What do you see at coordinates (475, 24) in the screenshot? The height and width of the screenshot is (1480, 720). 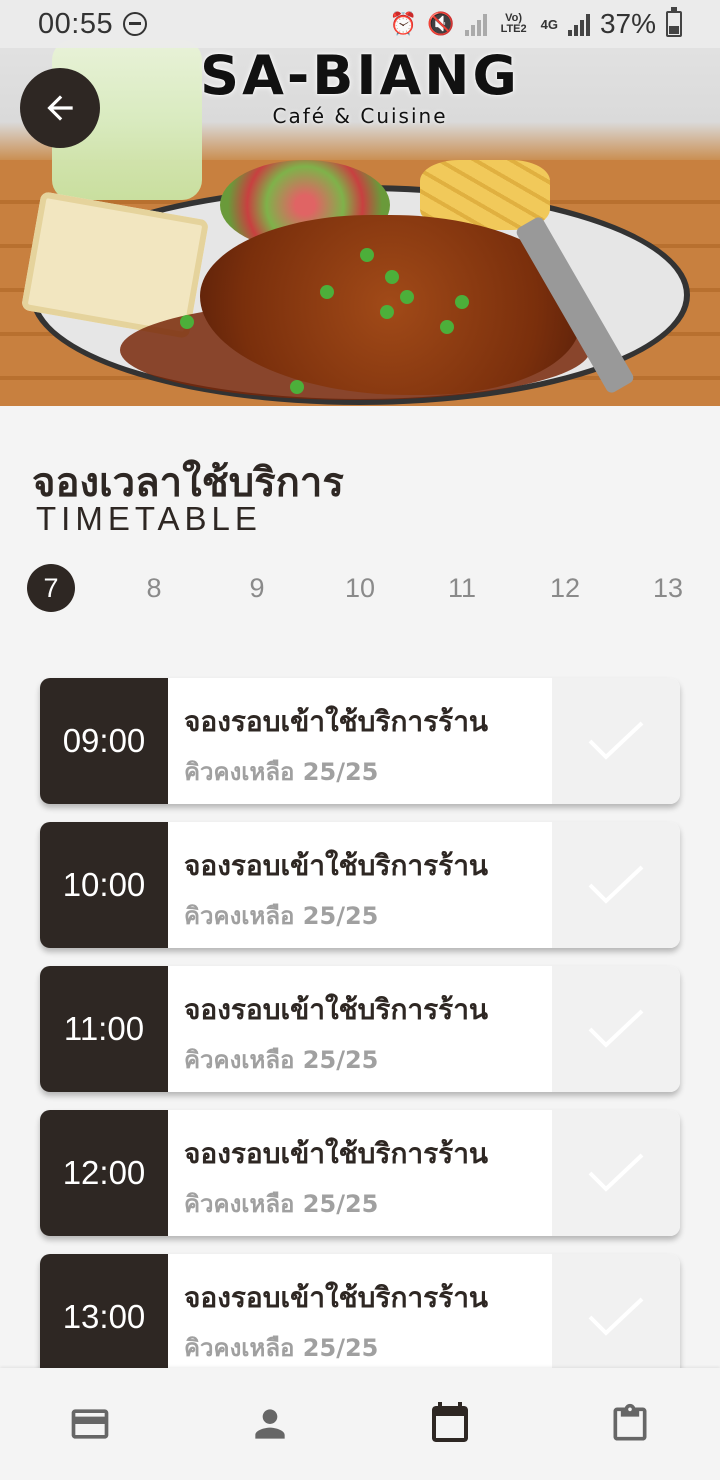 I see `signal-sim1-icon` at bounding box center [475, 24].